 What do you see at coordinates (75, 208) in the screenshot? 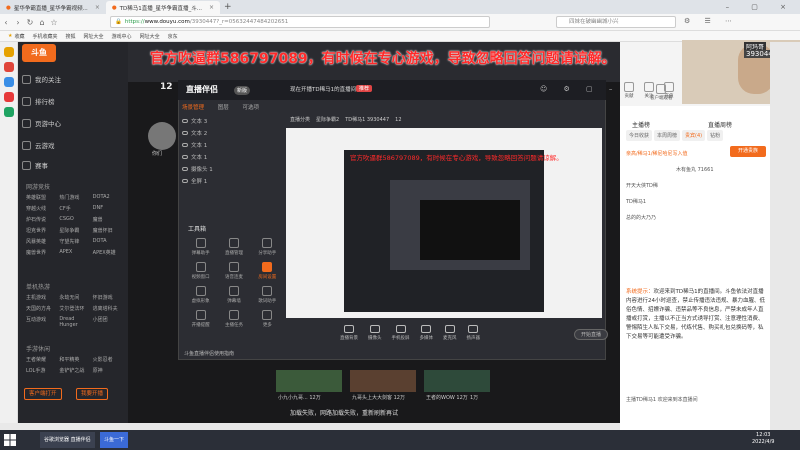
I see `game-category-link: CF手` at bounding box center [75, 208].